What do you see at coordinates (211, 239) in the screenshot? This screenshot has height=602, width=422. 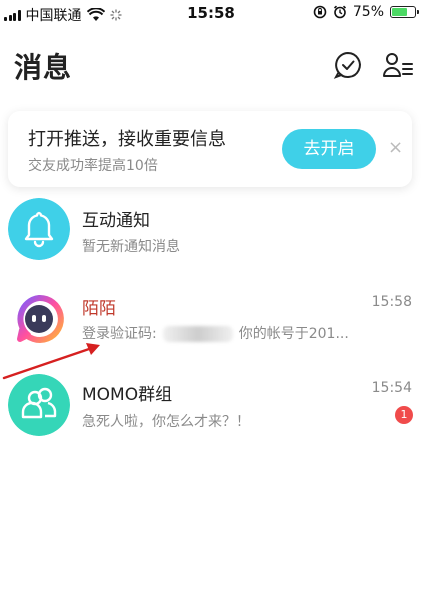 I see `list-item-interaction-notice: 互动通知 暂无新通知消息` at bounding box center [211, 239].